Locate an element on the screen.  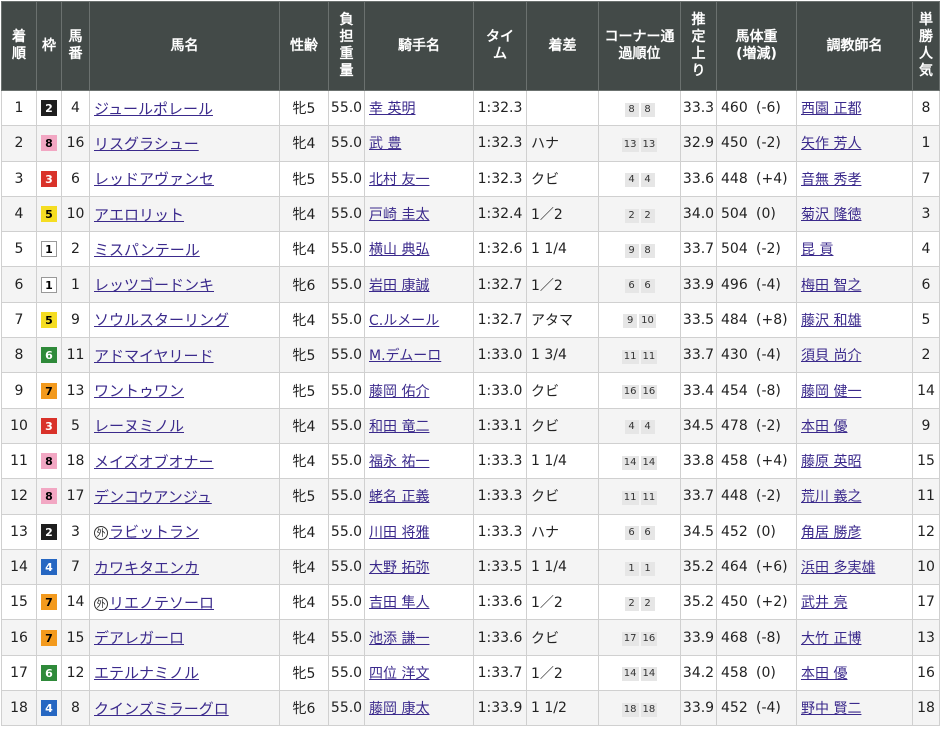
horse-name-link: レッドアヴァンセ is located at coordinates (154, 179).